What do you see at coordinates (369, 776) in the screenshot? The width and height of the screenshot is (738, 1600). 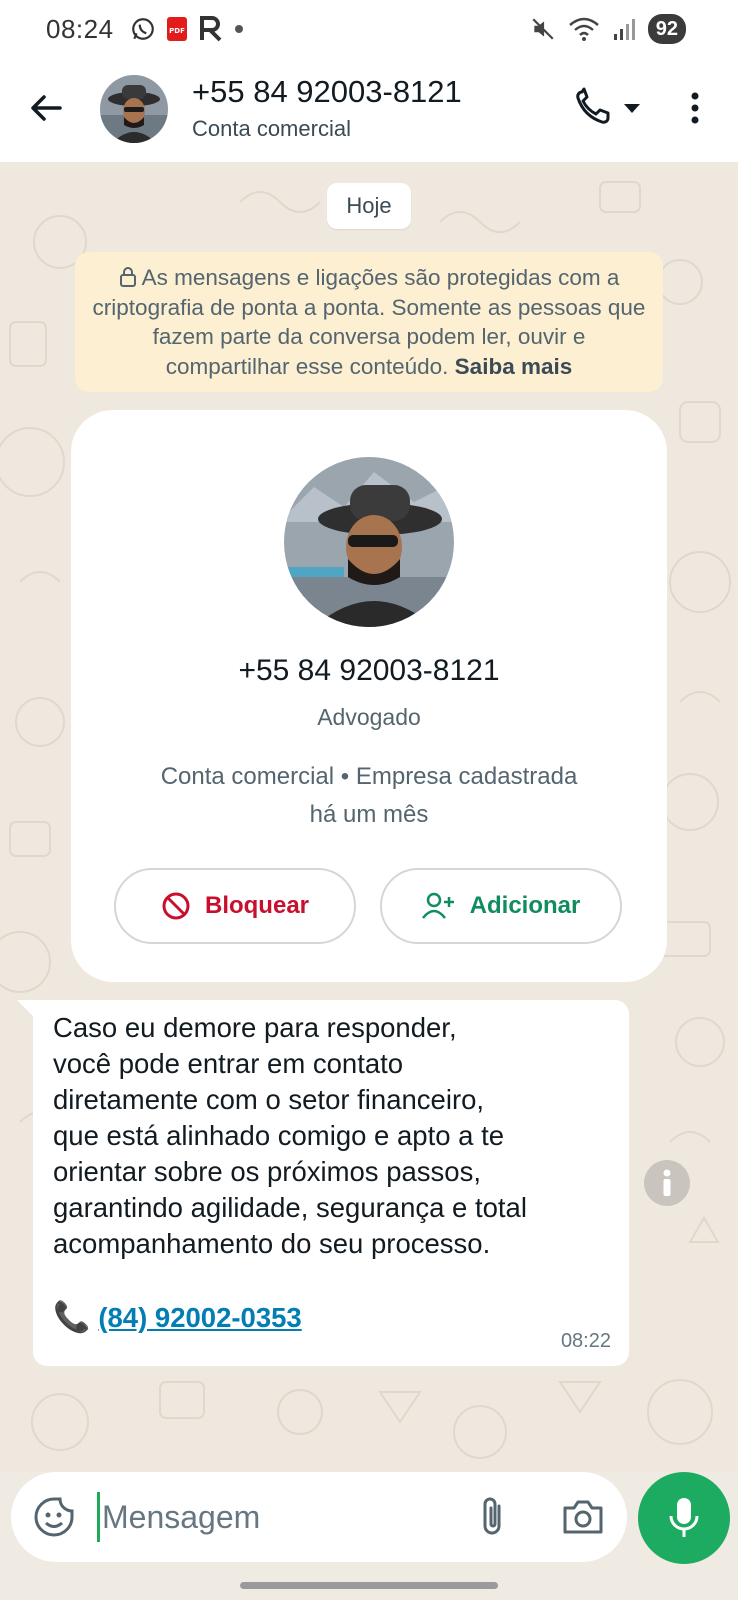 I see `business-info-line1: Conta comercial • Empresa cadastrada` at bounding box center [369, 776].